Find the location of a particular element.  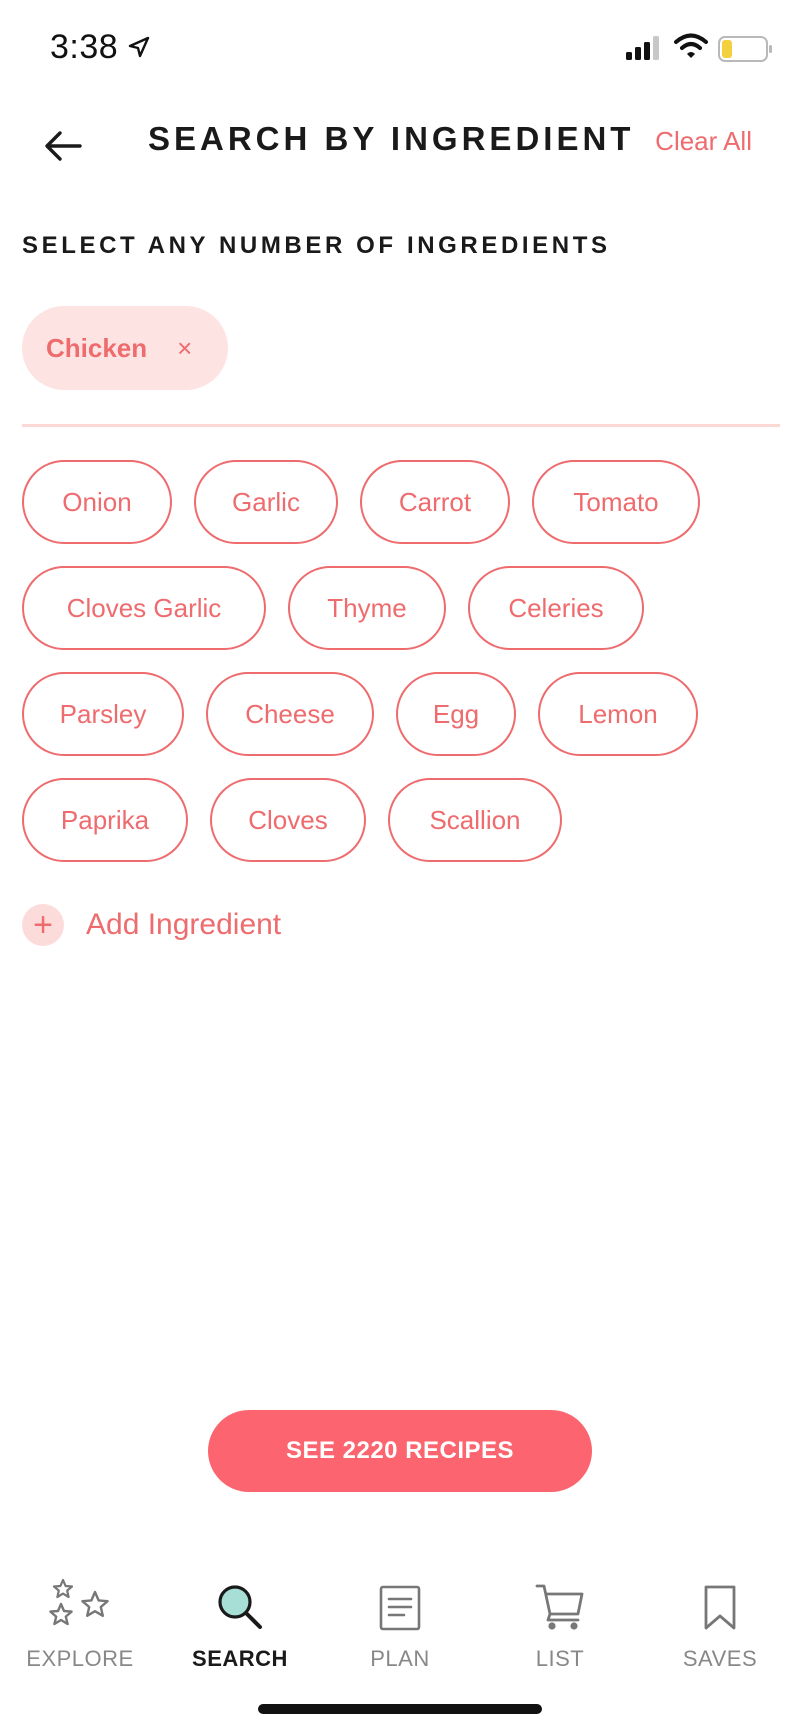

tab-saves: SAVES is located at coordinates (720, 1625).